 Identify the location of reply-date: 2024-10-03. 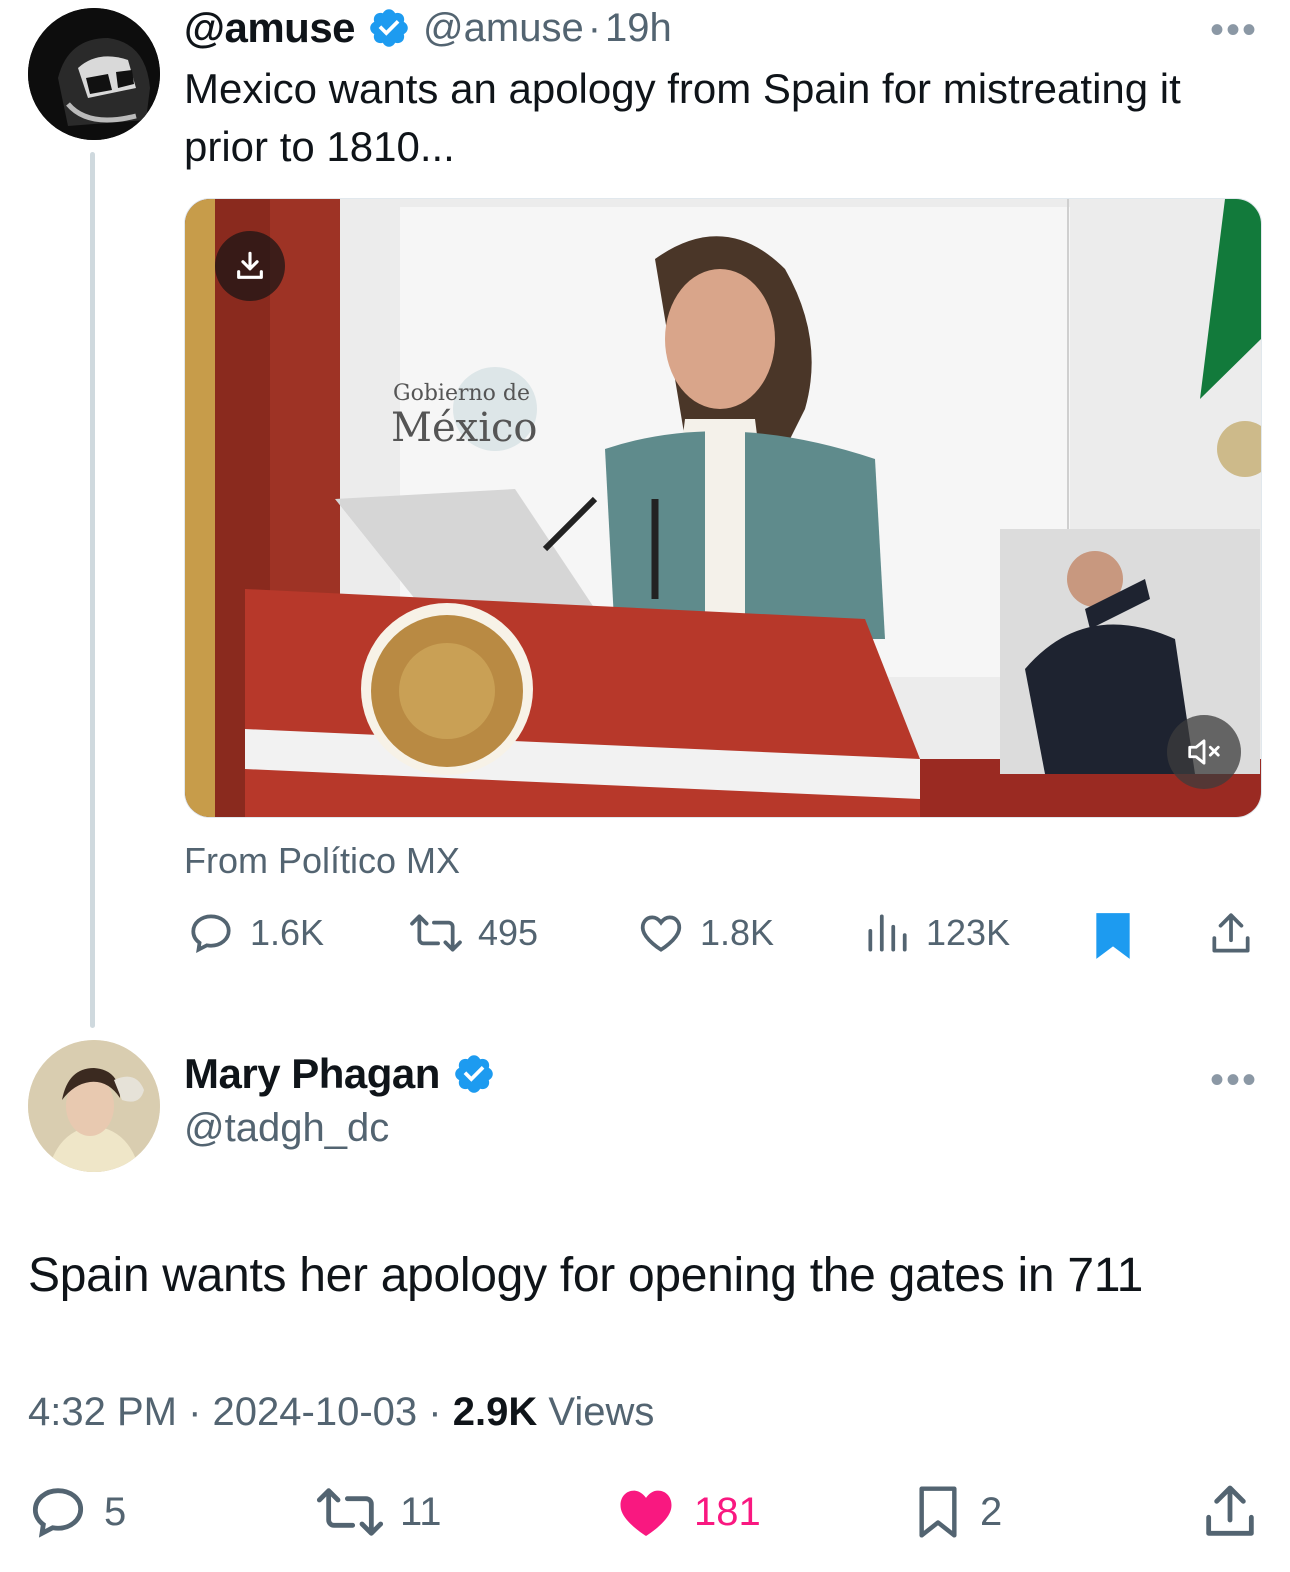
(315, 1412).